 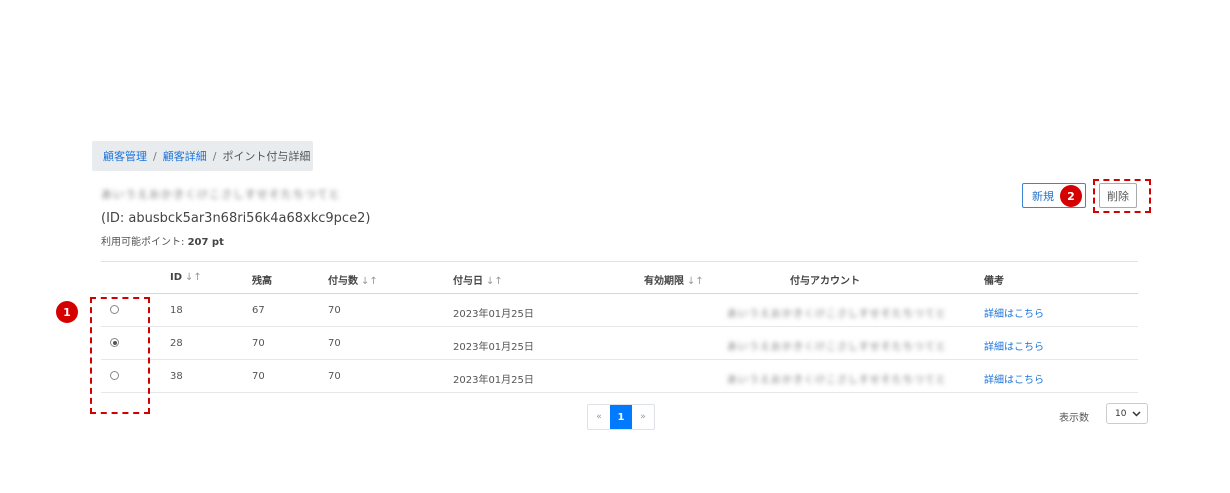 I want to click on column-header-balance: 残高, so click(x=262, y=281).